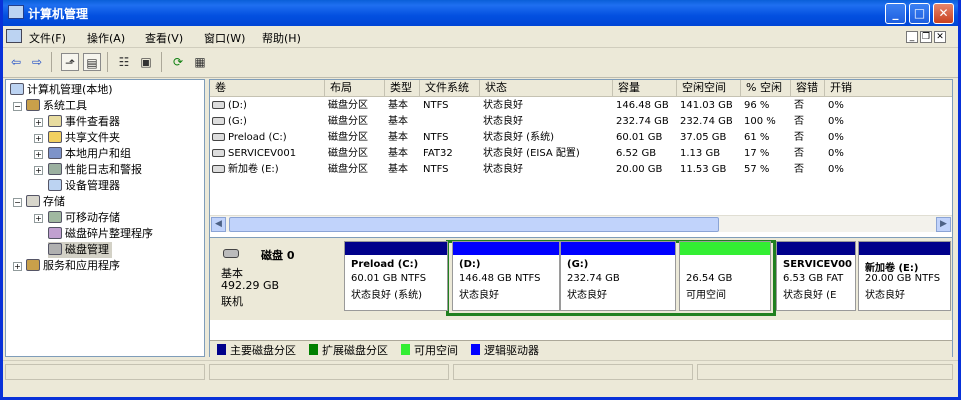 Image resolution: width=961 pixels, height=400 pixels. I want to click on partition-size: 146.48 GB NTFS, so click(500, 278).